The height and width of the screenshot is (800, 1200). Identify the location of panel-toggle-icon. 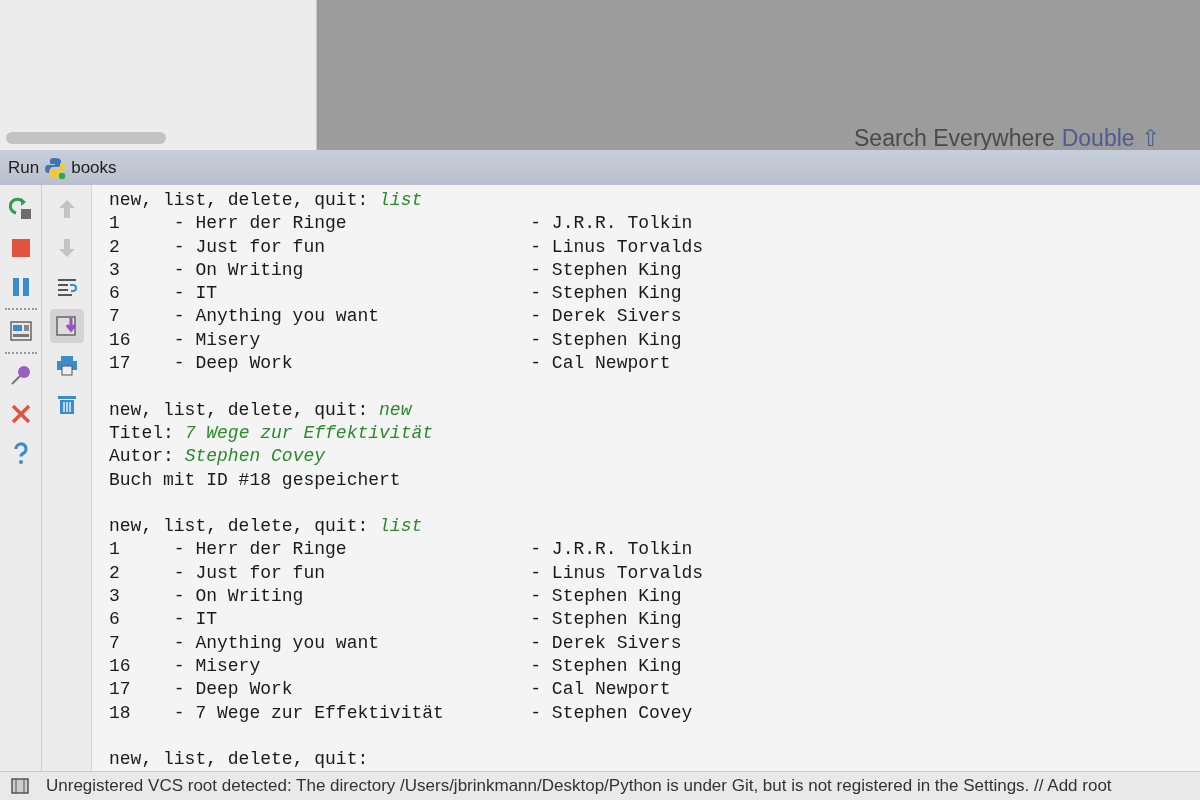
(20, 786).